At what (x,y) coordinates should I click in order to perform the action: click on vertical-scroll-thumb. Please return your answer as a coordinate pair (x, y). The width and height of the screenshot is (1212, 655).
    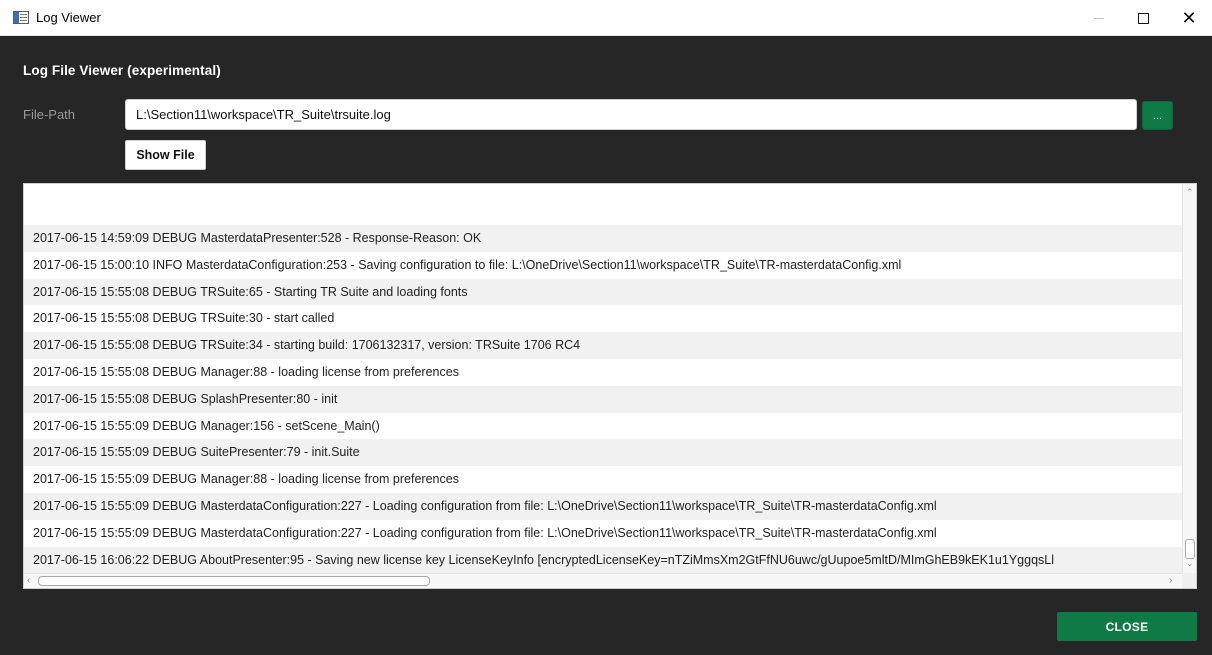
    Looking at the image, I should click on (1190, 549).